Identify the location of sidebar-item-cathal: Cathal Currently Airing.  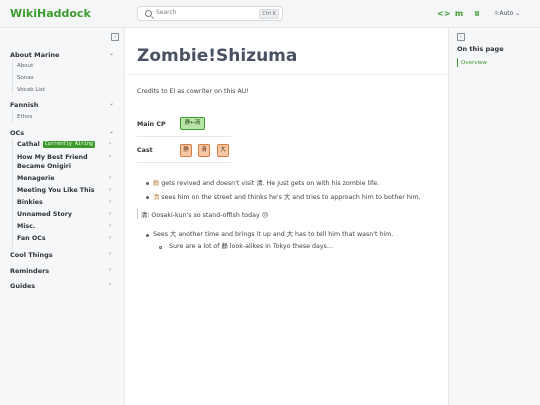
(56, 144).